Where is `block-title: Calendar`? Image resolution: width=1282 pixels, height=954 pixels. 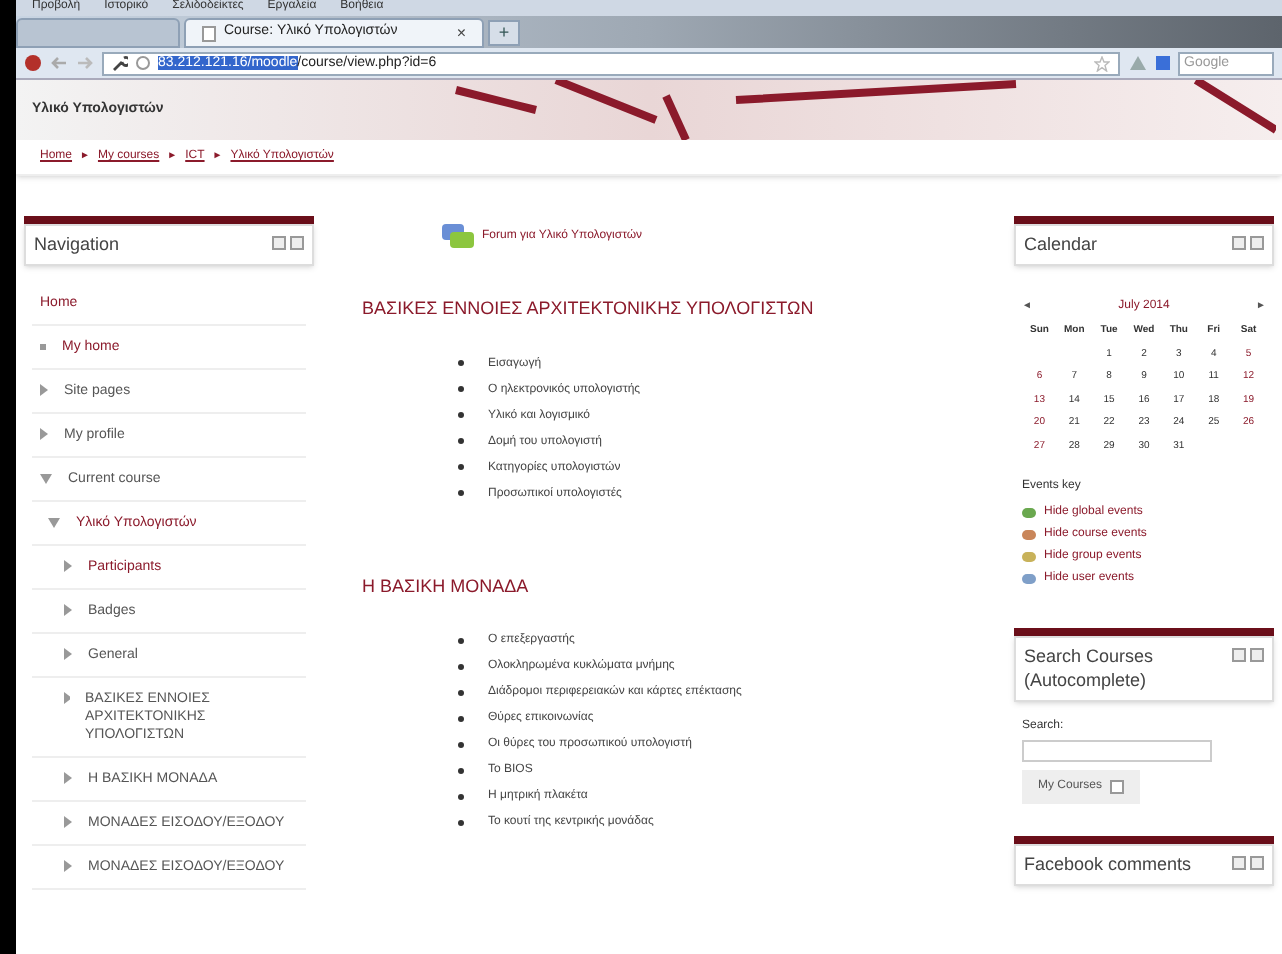 block-title: Calendar is located at coordinates (1061, 245).